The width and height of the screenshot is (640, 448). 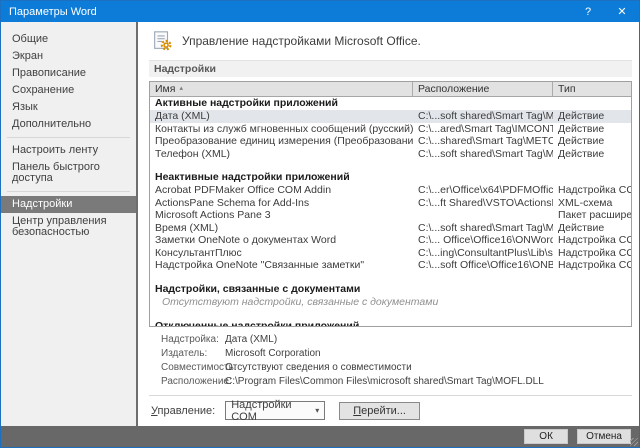 What do you see at coordinates (485, 190) in the screenshot?
I see `addin-location: C:\...er\Office\x64\PDFMOfficeAddin.dll` at bounding box center [485, 190].